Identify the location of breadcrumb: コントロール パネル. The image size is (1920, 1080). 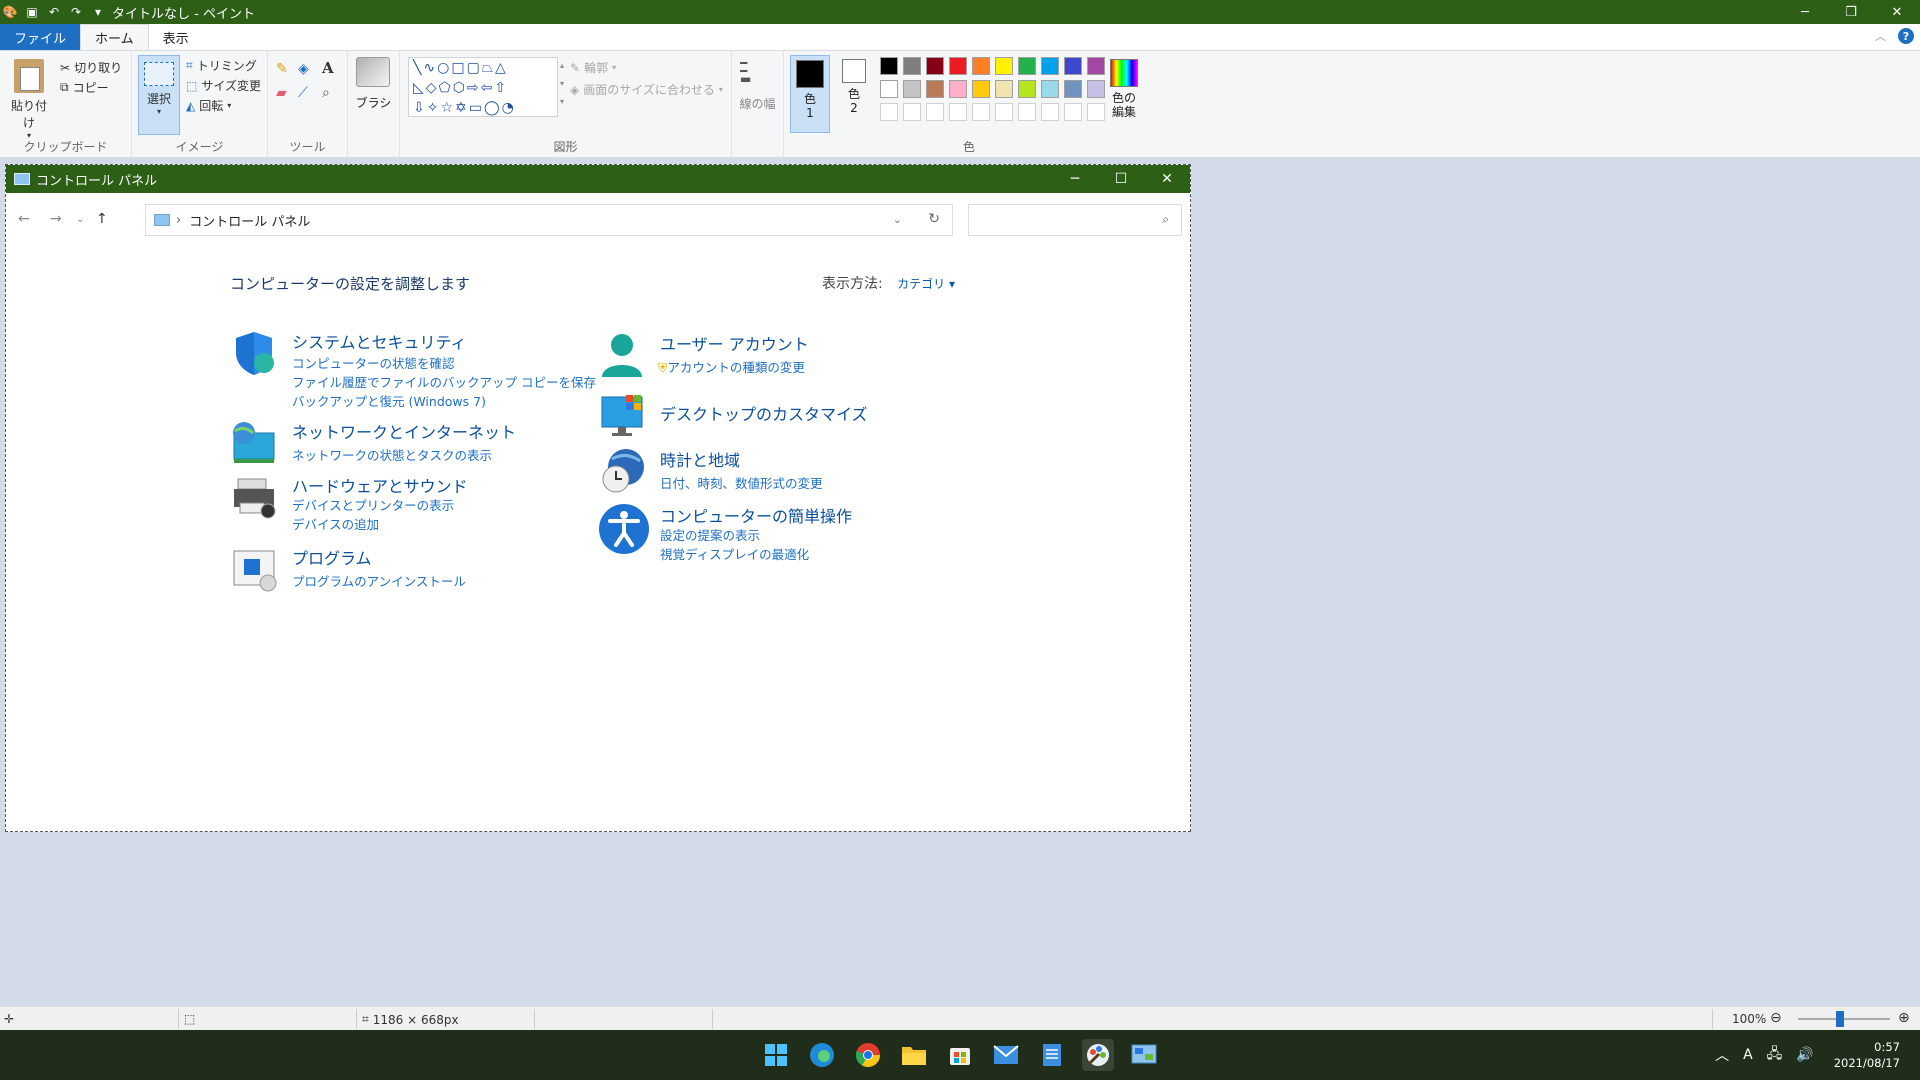
(249, 220).